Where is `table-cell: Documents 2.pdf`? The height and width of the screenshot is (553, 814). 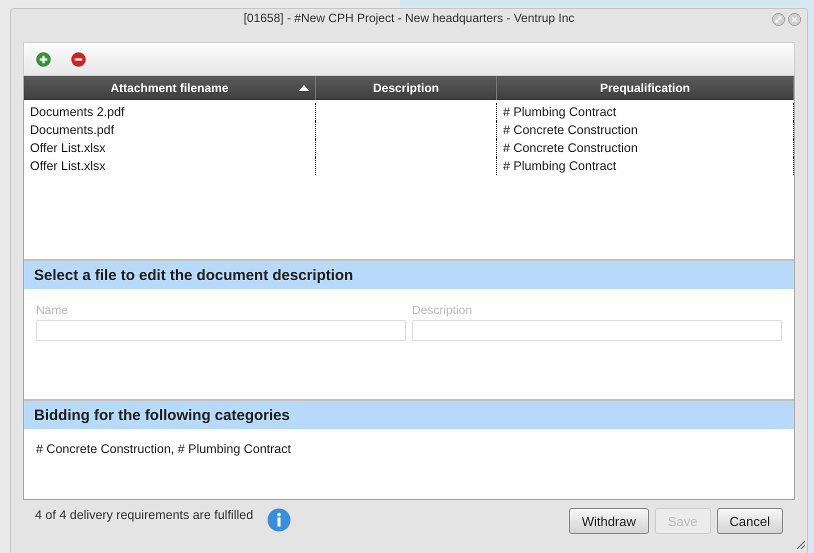 table-cell: Documents 2.pdf is located at coordinates (170, 112).